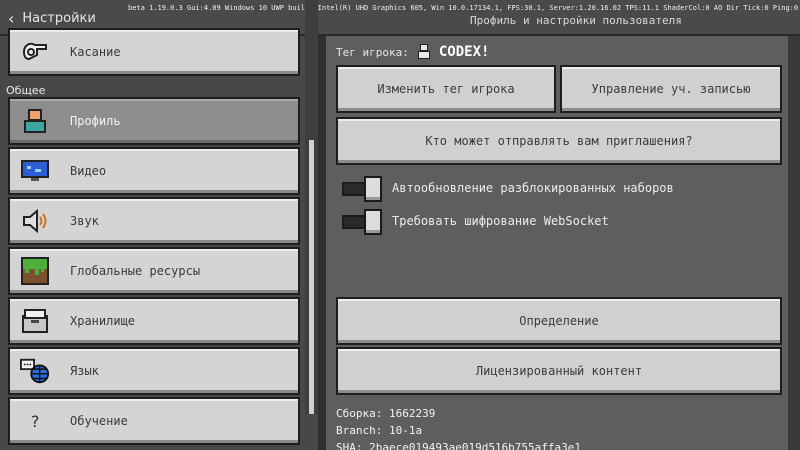  What do you see at coordinates (88, 171) in the screenshot?
I see `sidebar-item-label: Видео` at bounding box center [88, 171].